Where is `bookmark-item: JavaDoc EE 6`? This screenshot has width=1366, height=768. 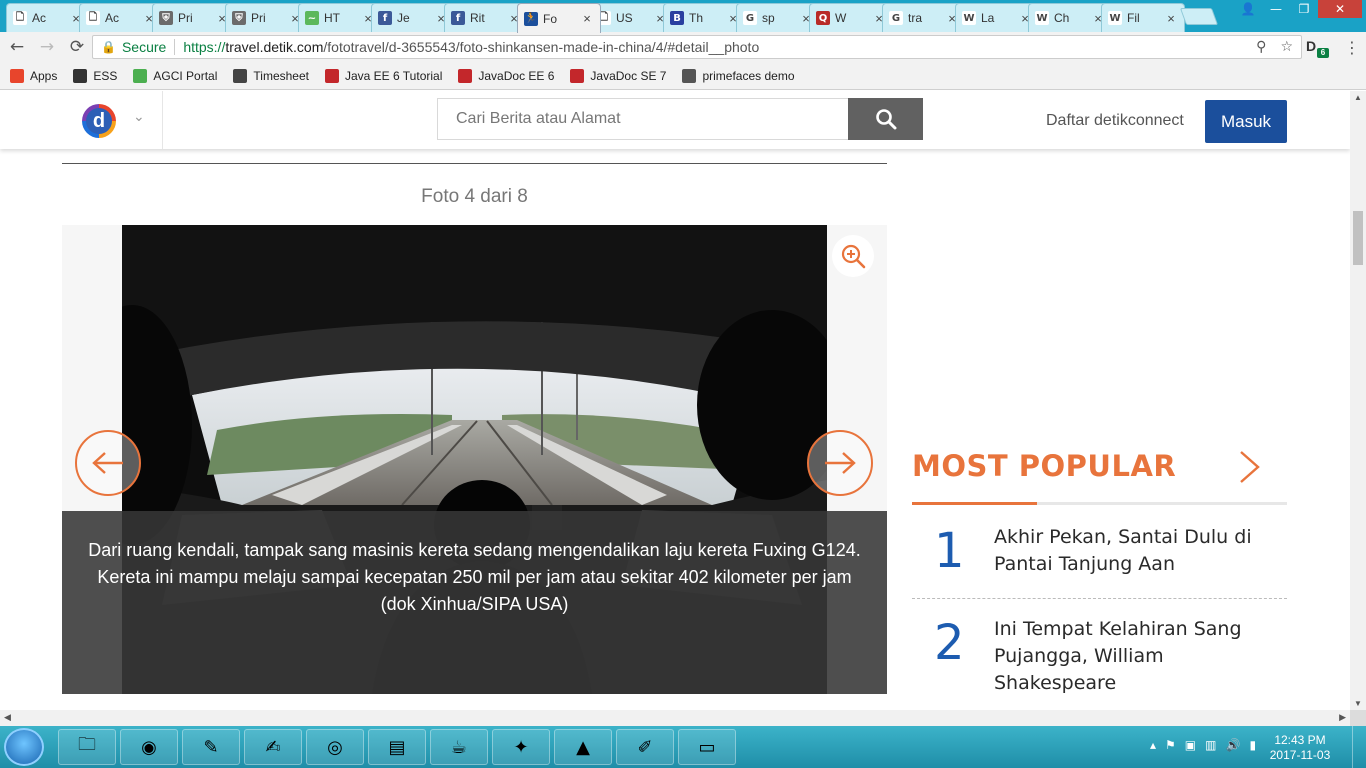
bookmark-item: JavaDoc EE 6 is located at coordinates (506, 75).